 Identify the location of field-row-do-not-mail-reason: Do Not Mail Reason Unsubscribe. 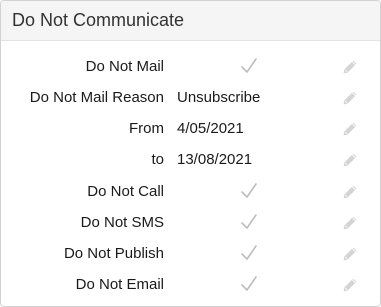
(190, 97).